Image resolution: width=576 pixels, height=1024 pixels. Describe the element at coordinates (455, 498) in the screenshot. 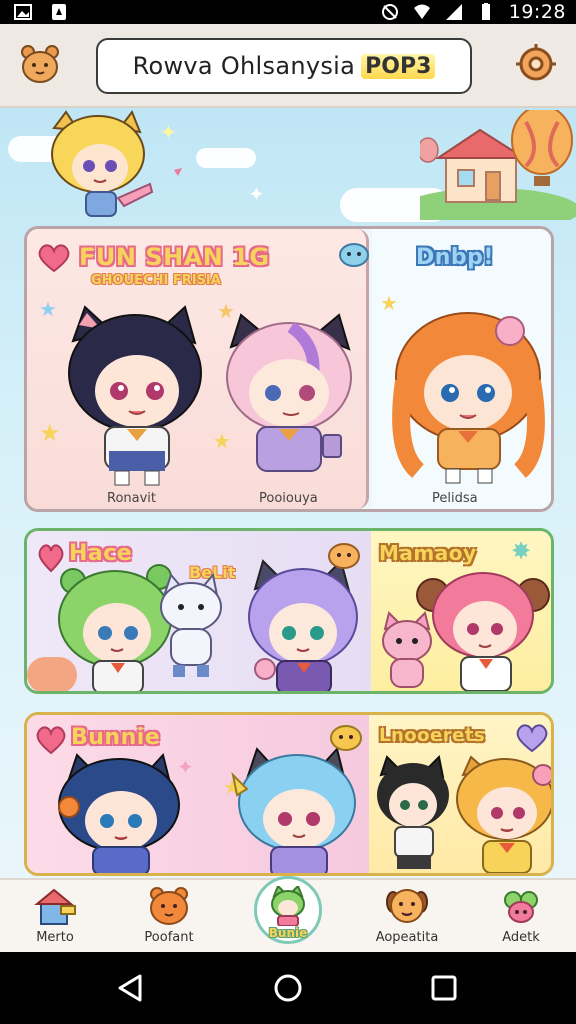

I see `character-caption: Pelidsa` at that location.